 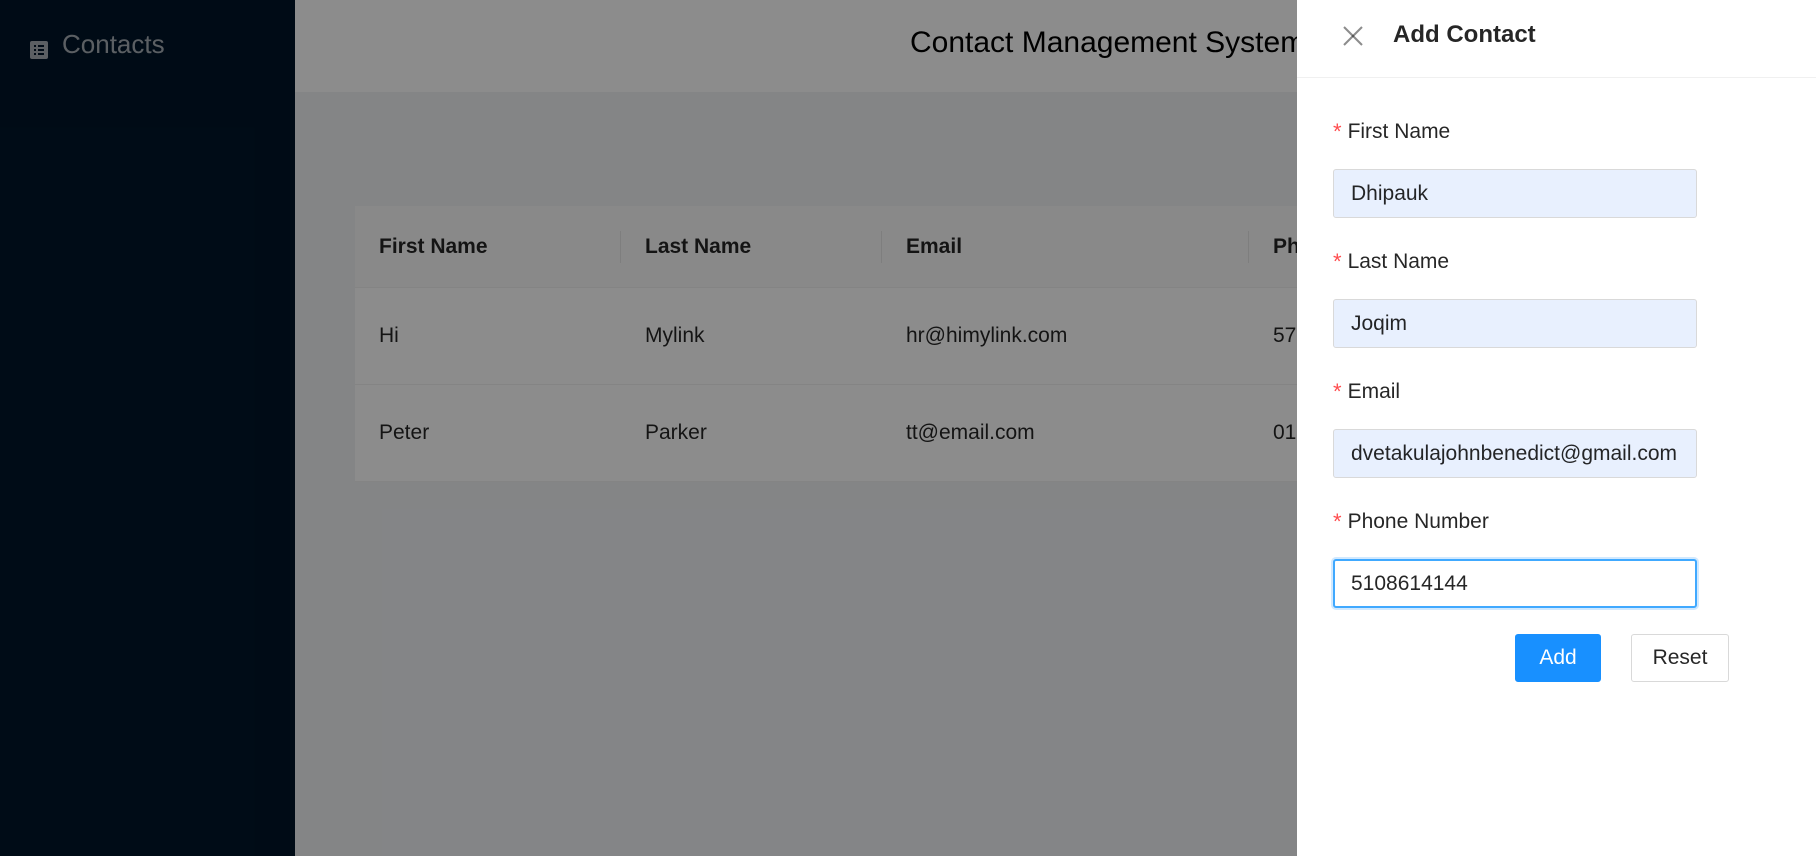 What do you see at coordinates (1515, 262) in the screenshot?
I see `last-name-label: * Last Name` at bounding box center [1515, 262].